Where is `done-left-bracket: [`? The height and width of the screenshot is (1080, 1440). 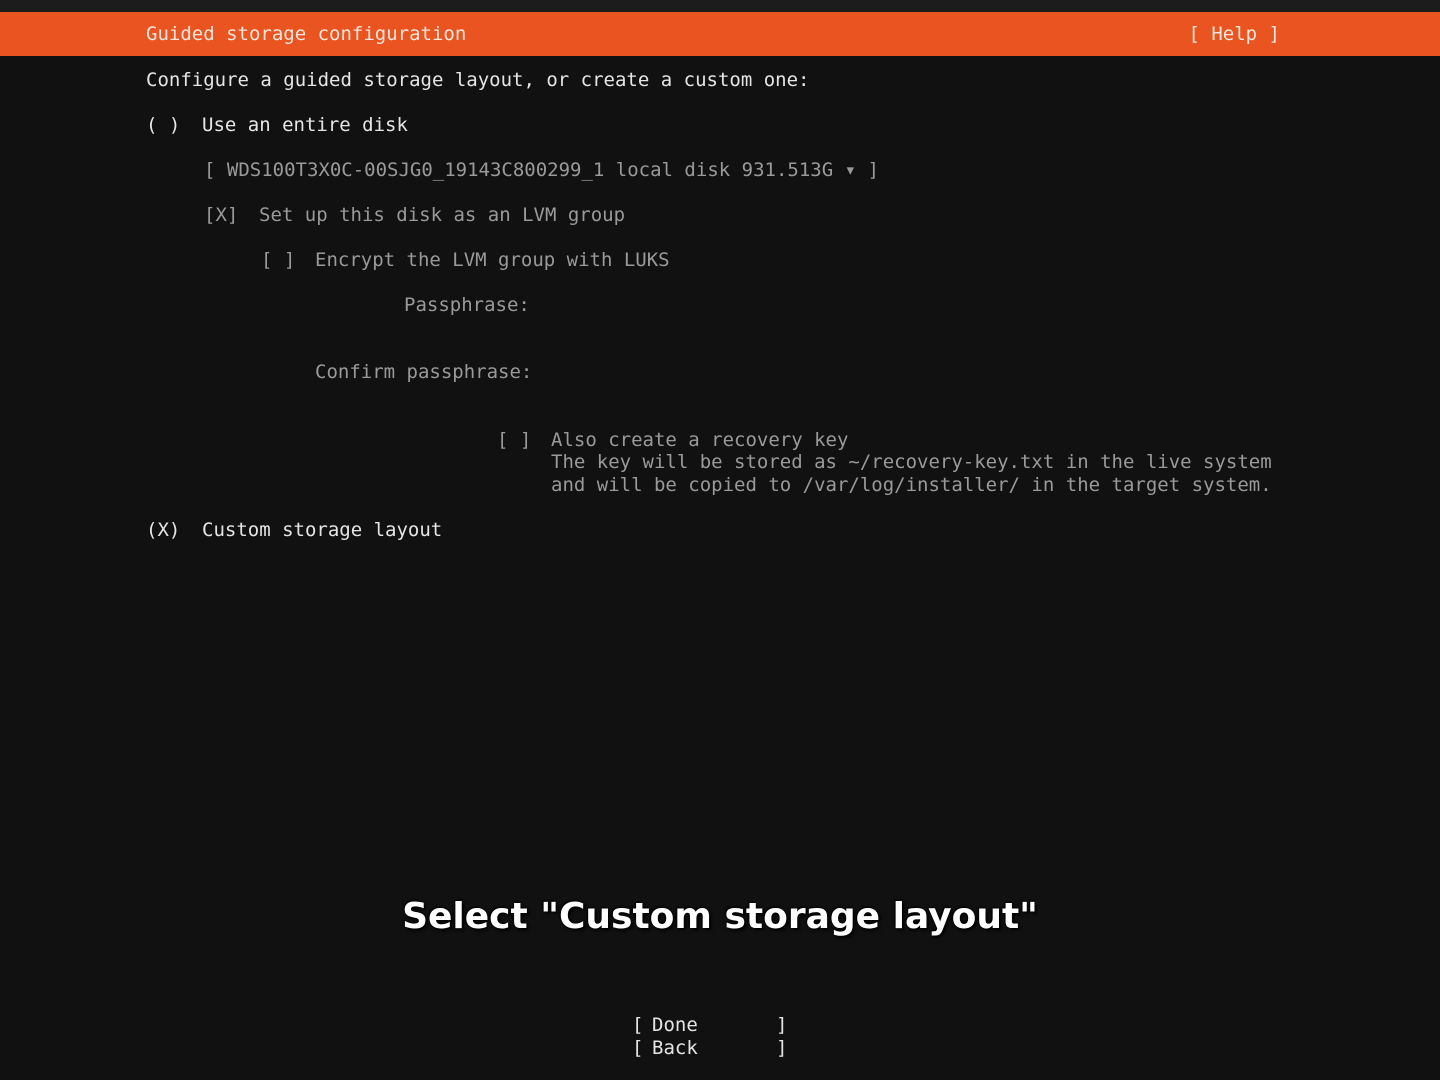
done-left-bracket: [ is located at coordinates (638, 1025).